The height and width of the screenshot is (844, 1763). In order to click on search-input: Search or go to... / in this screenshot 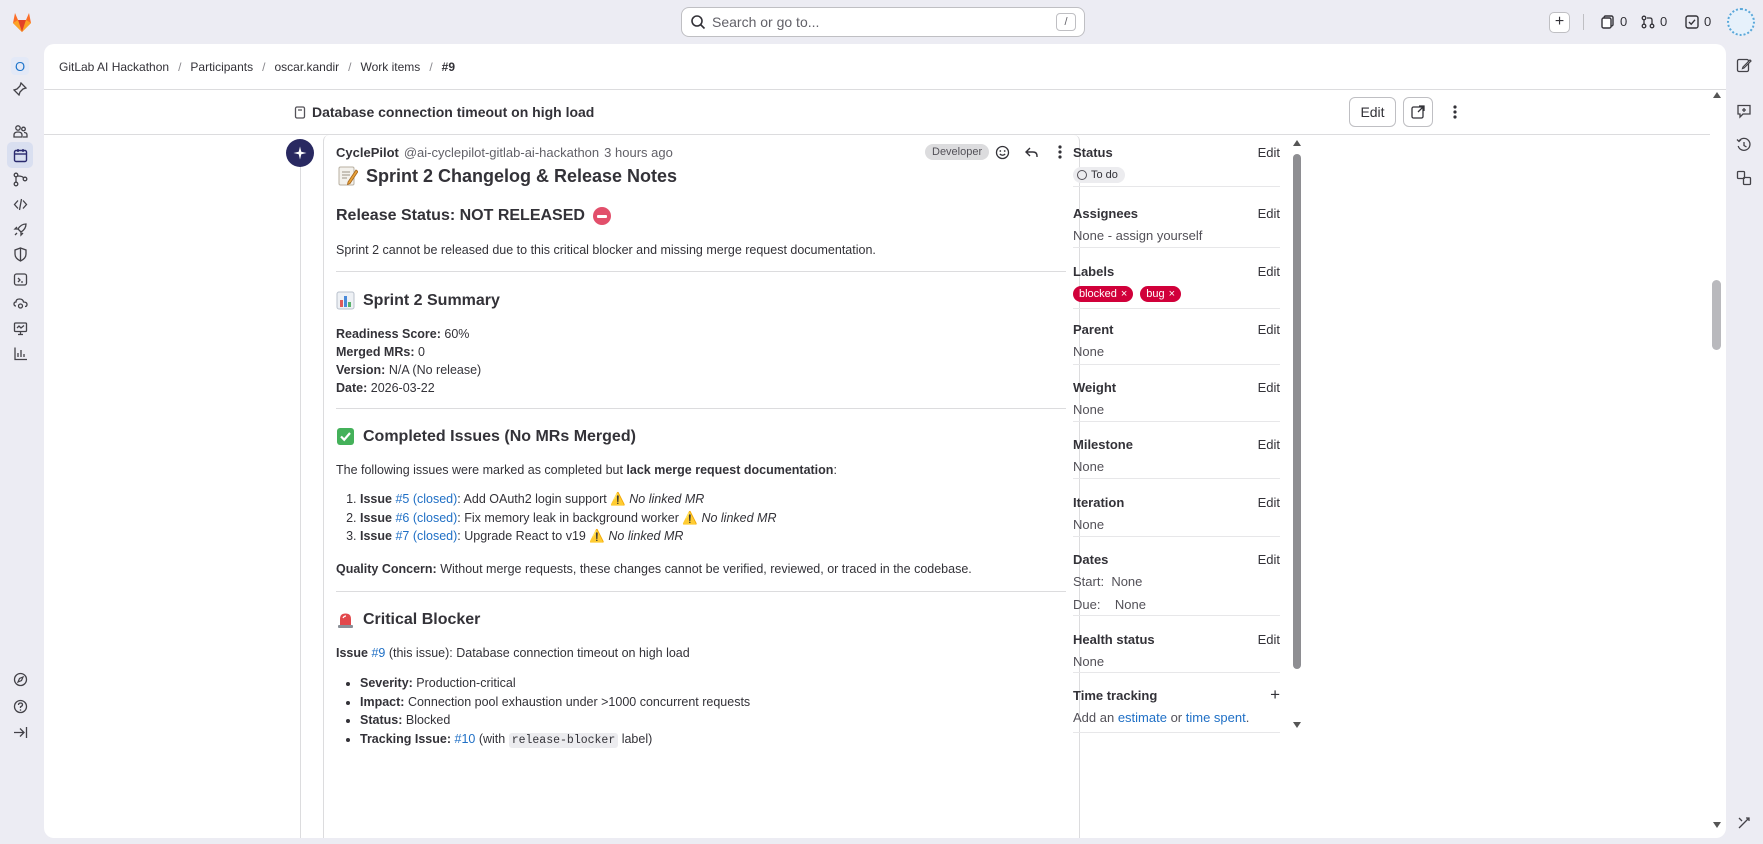, I will do `click(883, 22)`.